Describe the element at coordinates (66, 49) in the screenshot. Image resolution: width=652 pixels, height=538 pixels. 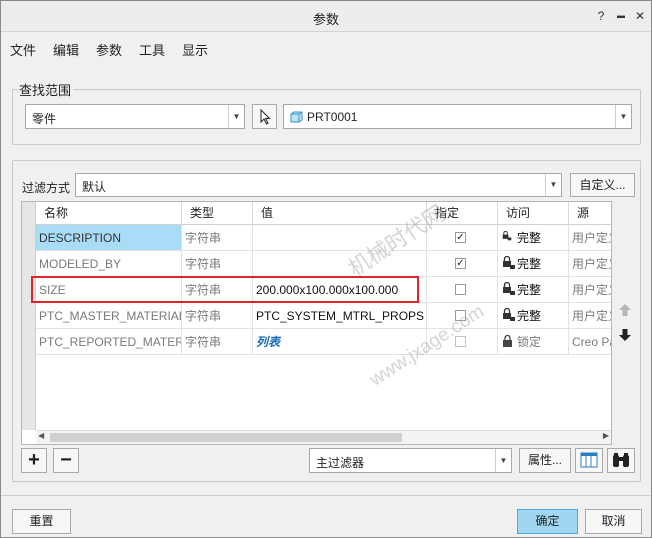
I see `menu-edit: 编辑` at that location.